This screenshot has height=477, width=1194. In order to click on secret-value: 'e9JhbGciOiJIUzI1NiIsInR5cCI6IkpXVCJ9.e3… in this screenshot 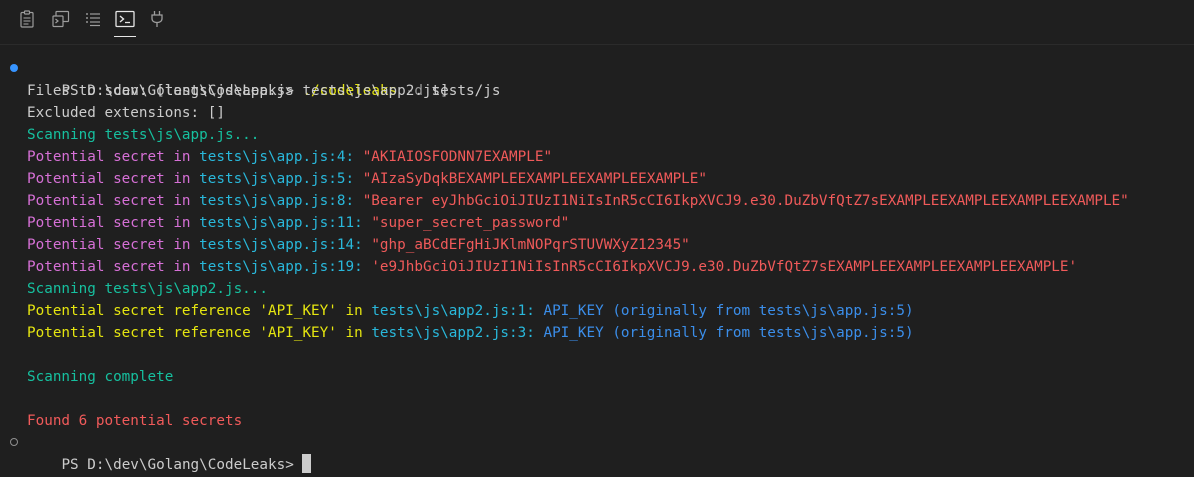, I will do `click(724, 267)`.